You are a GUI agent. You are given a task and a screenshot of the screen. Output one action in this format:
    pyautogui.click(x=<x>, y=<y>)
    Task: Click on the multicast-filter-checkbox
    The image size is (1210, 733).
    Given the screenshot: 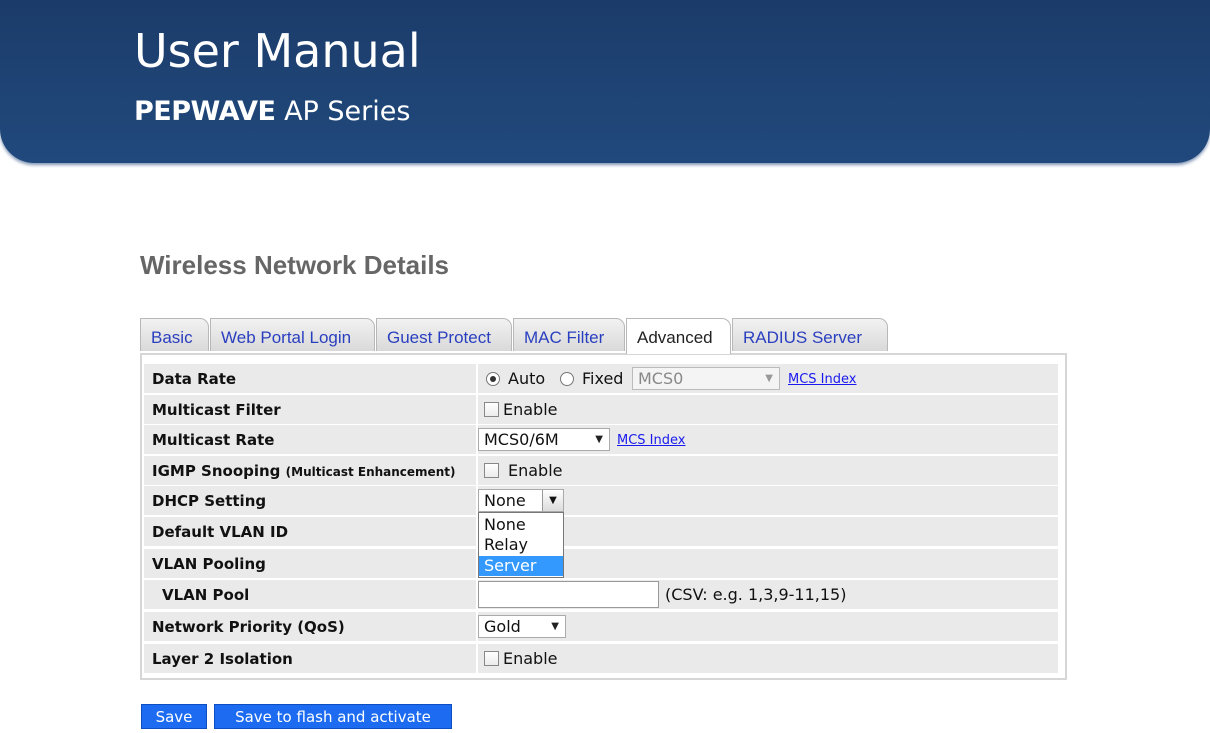 What is the action you would take?
    pyautogui.click(x=491, y=409)
    